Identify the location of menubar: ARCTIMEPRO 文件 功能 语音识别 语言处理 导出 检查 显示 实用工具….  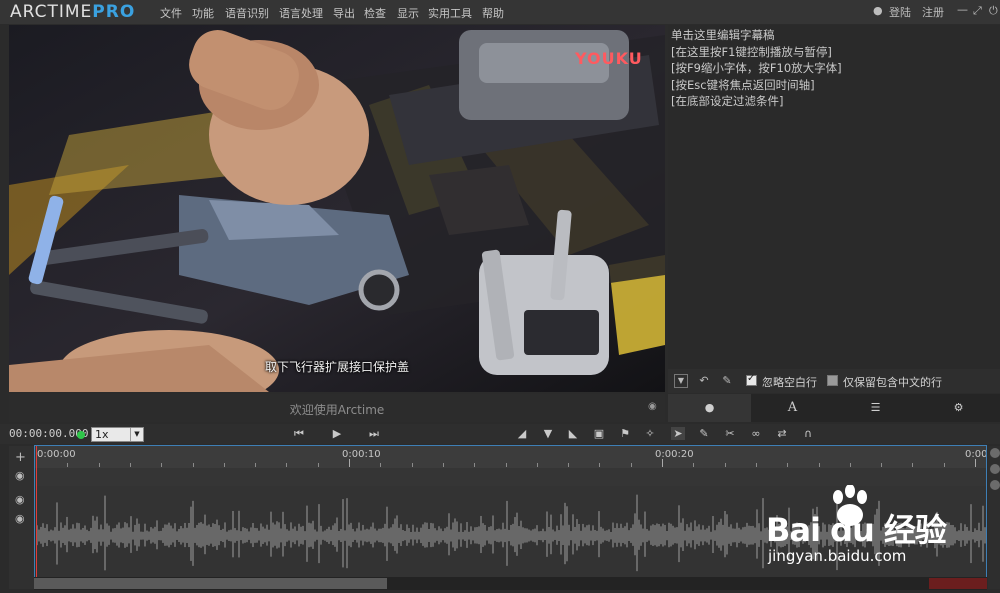
(500, 12).